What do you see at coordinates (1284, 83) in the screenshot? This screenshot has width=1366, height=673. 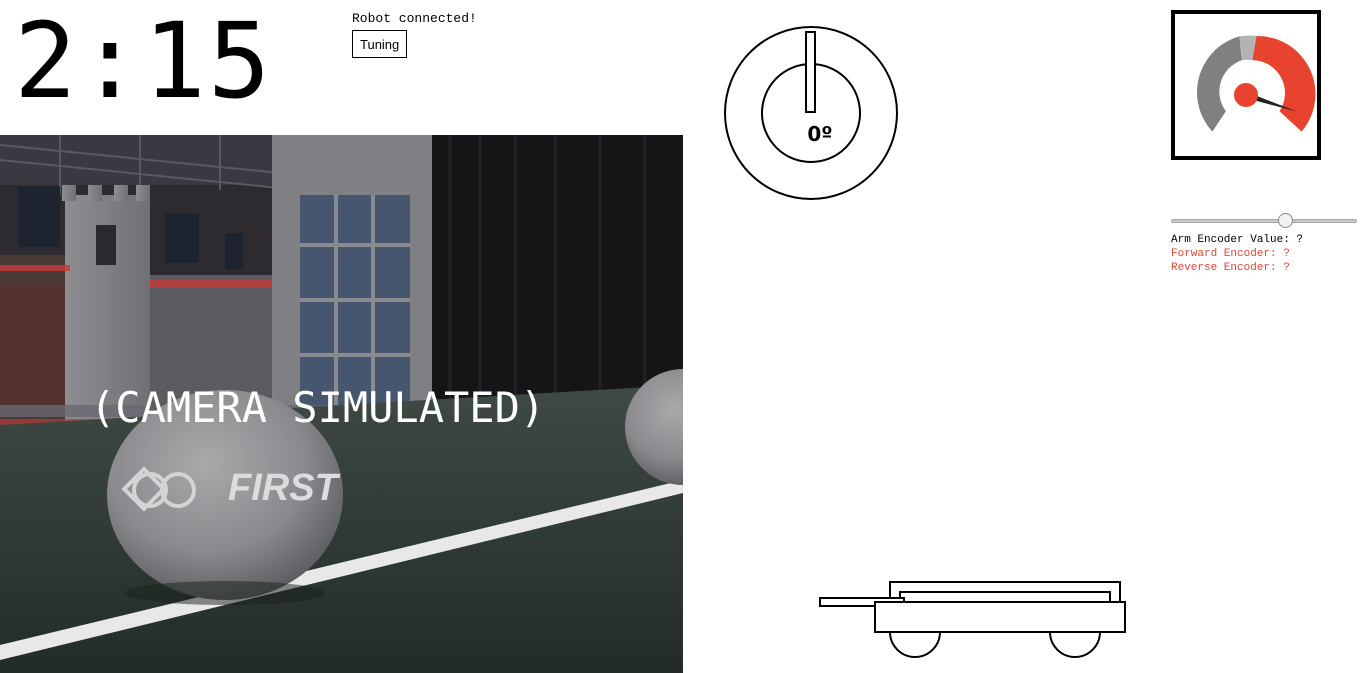 I see `gauge-segment-red` at bounding box center [1284, 83].